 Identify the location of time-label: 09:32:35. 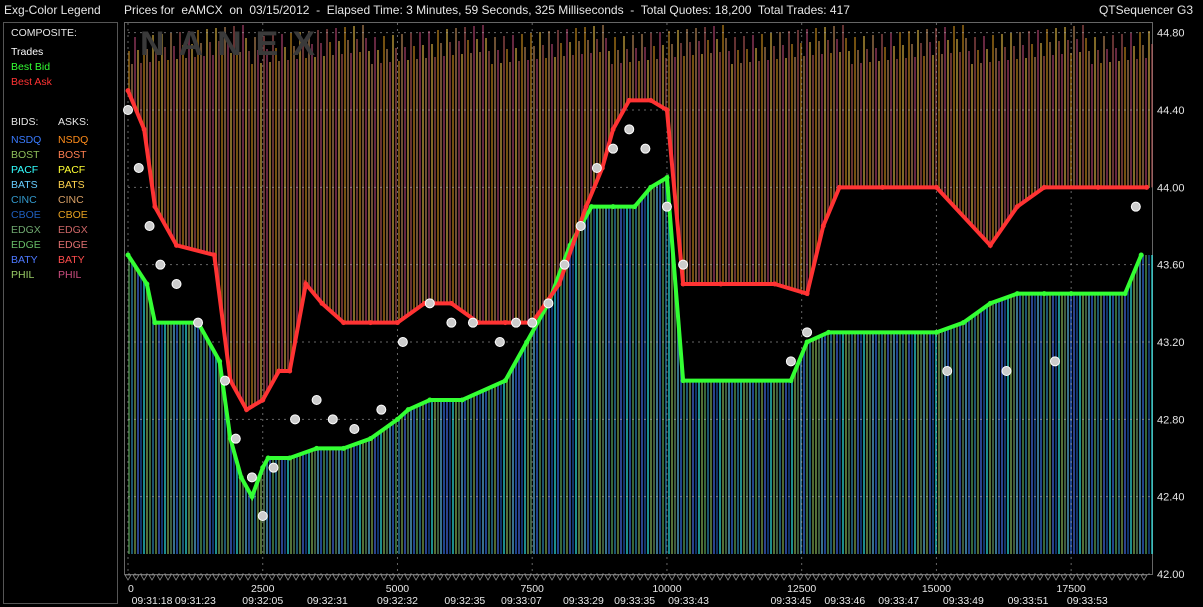
(464, 601).